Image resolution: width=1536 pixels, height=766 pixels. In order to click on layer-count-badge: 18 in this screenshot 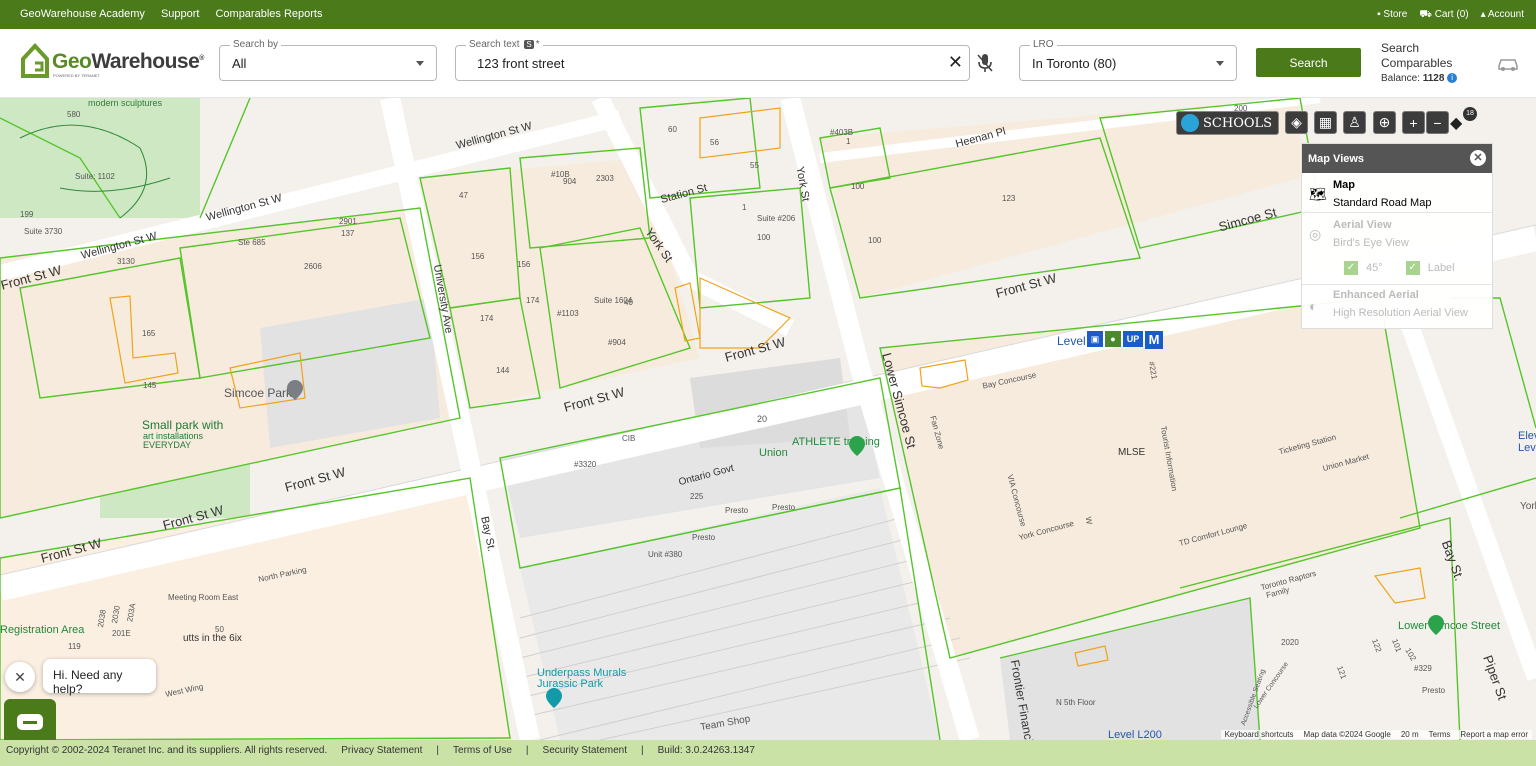, I will do `click(1470, 114)`.